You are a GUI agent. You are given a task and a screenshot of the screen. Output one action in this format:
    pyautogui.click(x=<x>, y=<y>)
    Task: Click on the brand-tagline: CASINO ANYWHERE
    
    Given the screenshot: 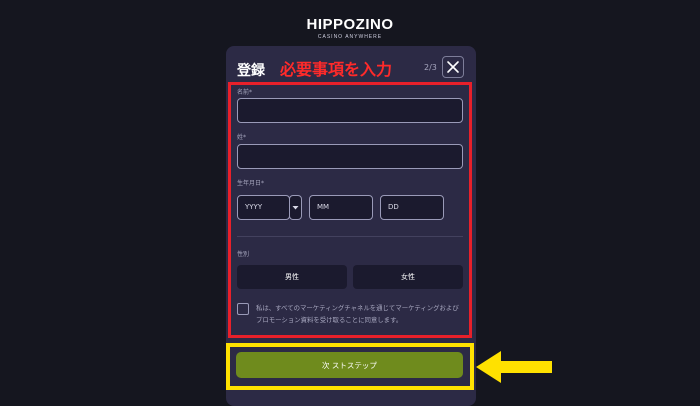 What is the action you would take?
    pyautogui.click(x=350, y=37)
    